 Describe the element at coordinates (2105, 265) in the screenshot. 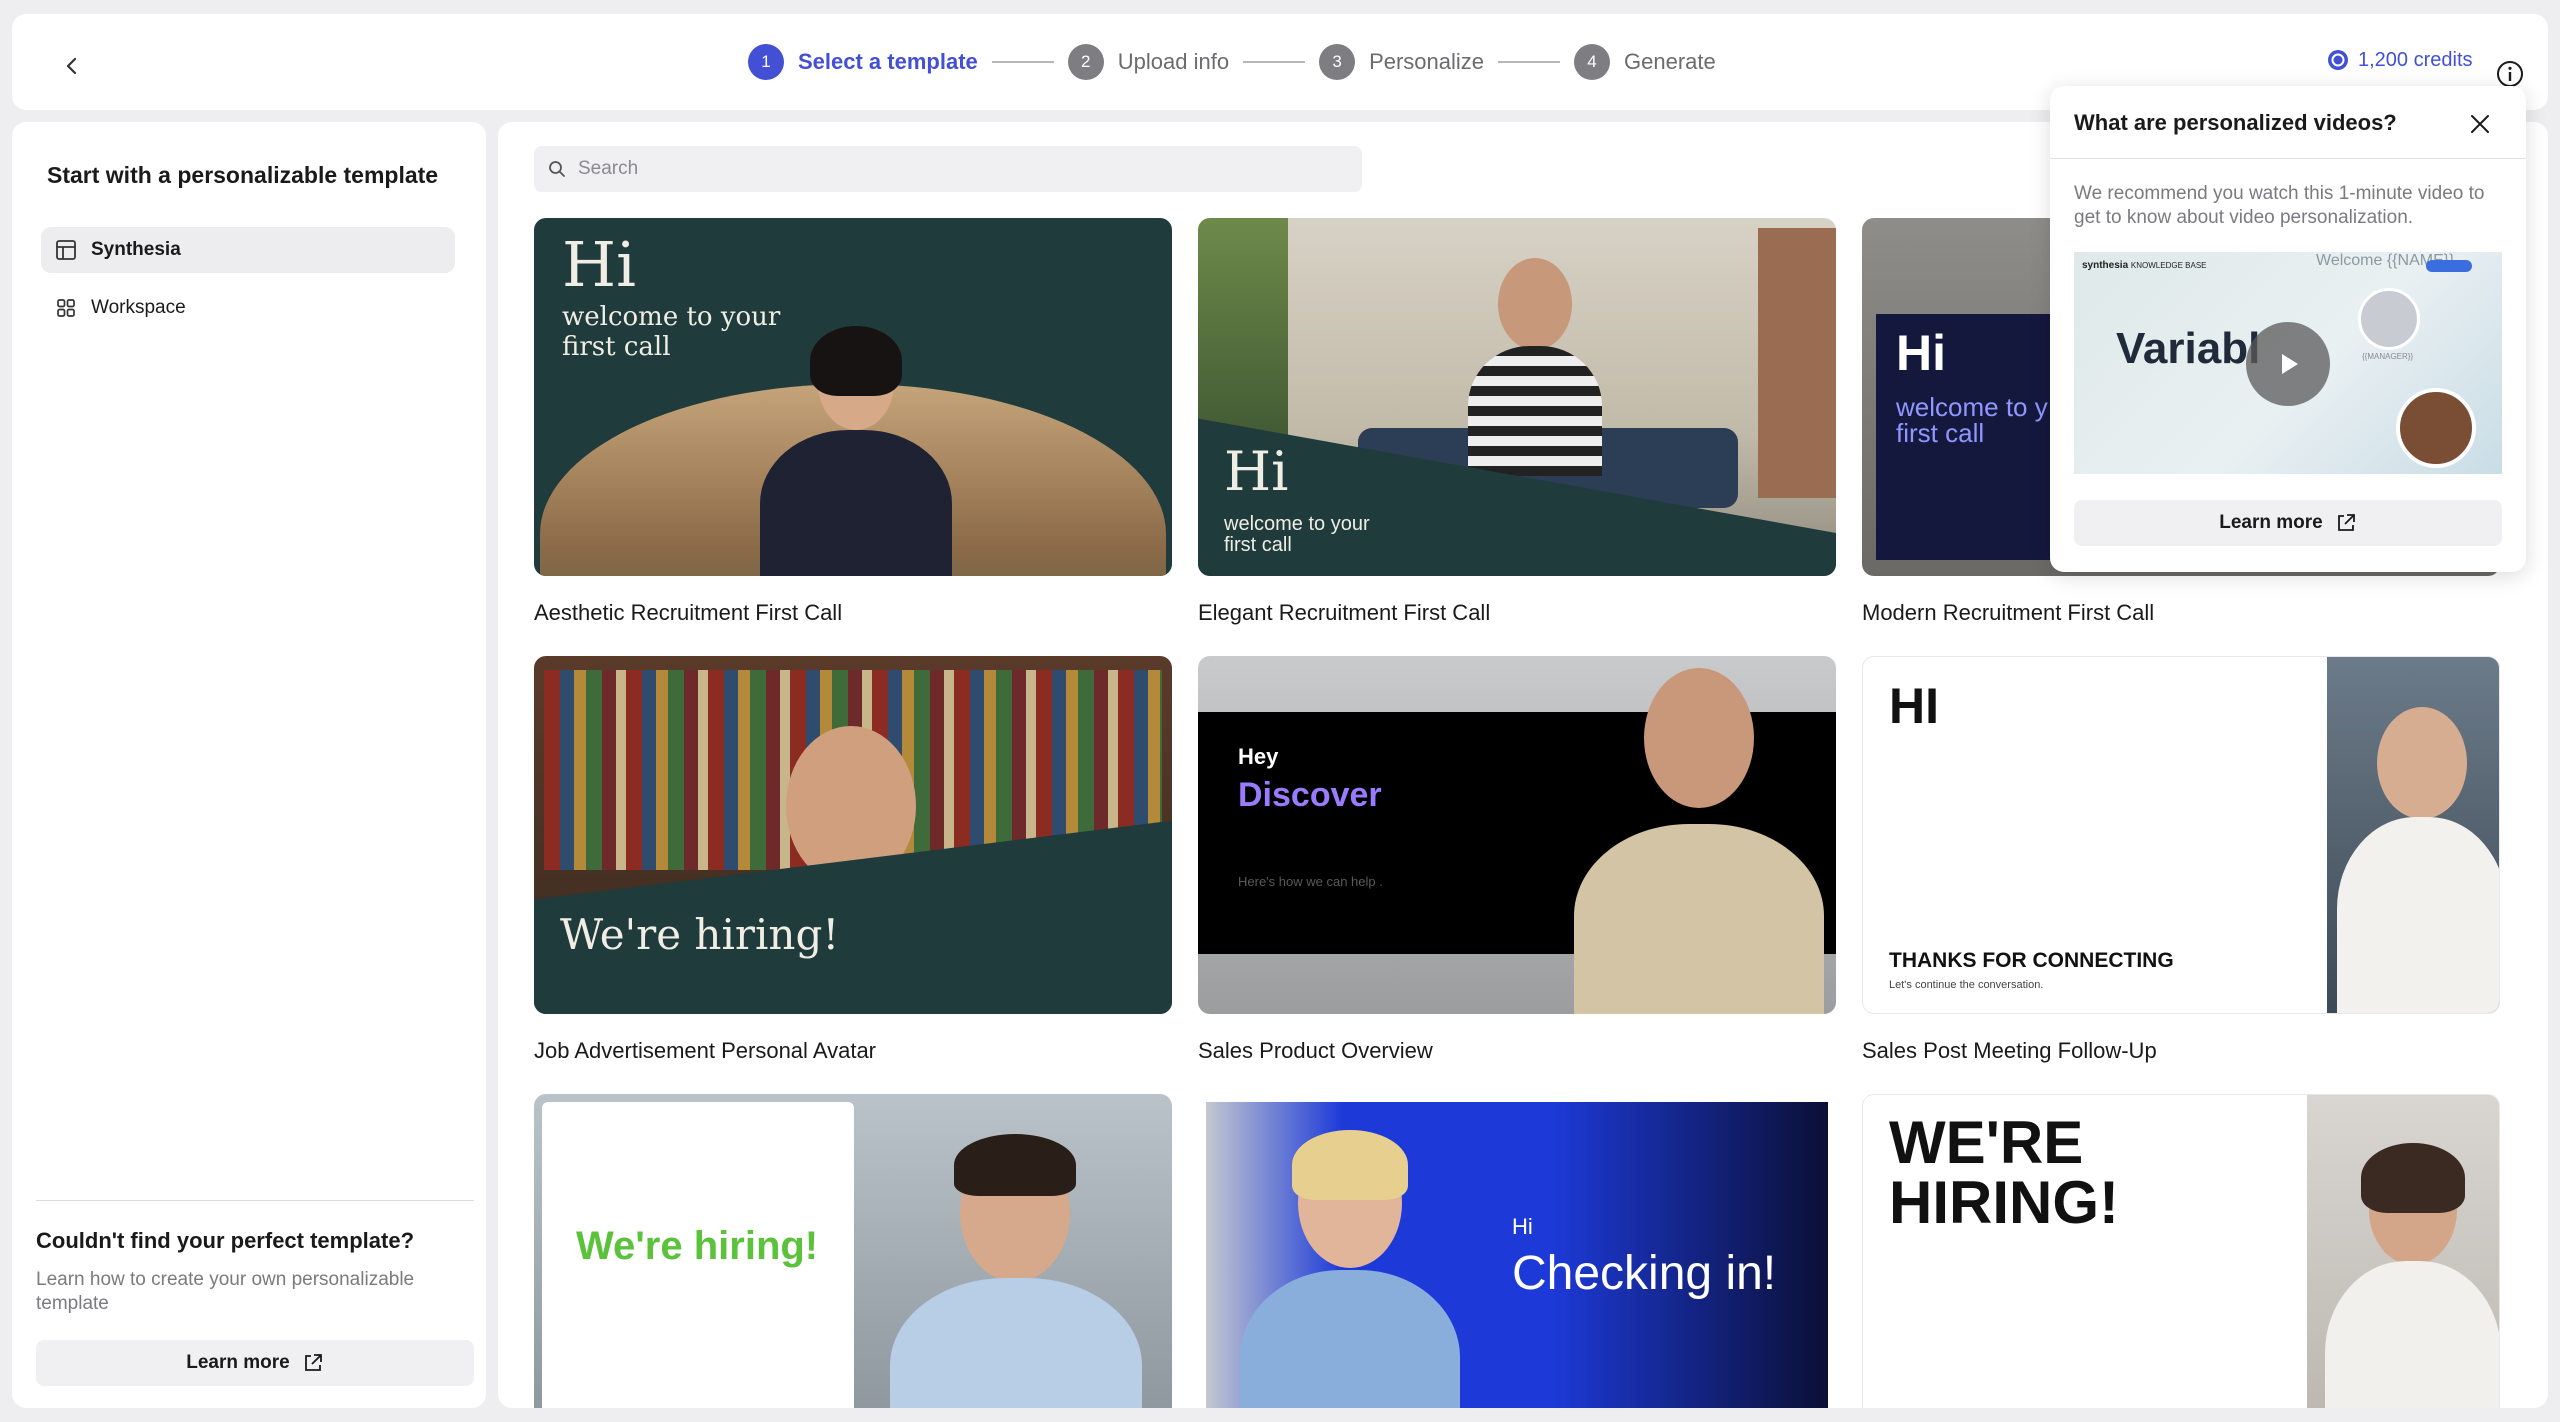

I see `video-brand-name: synthesia` at that location.